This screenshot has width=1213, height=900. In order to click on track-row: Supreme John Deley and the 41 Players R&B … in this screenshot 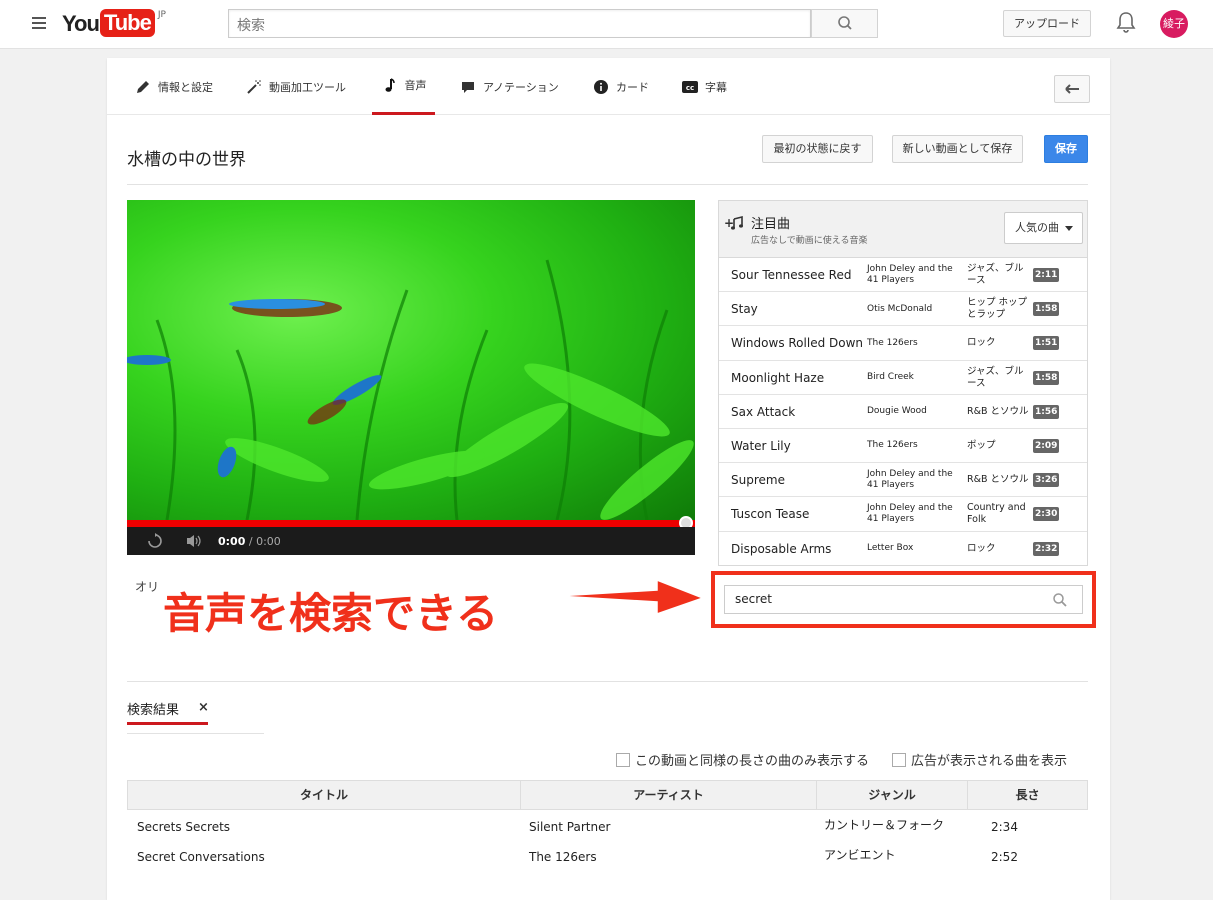, I will do `click(903, 480)`.